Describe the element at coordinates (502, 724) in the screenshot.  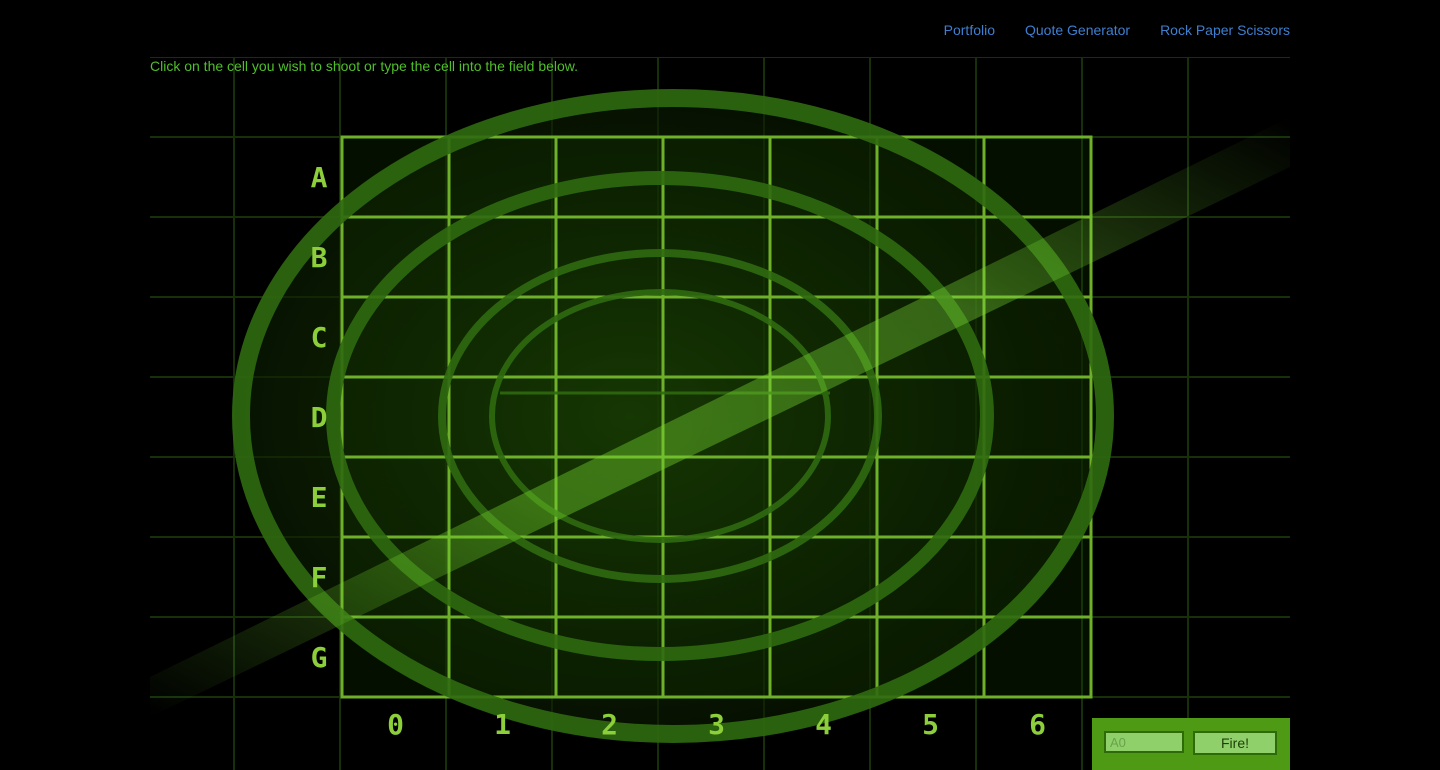
I see `column-label-1: 1` at that location.